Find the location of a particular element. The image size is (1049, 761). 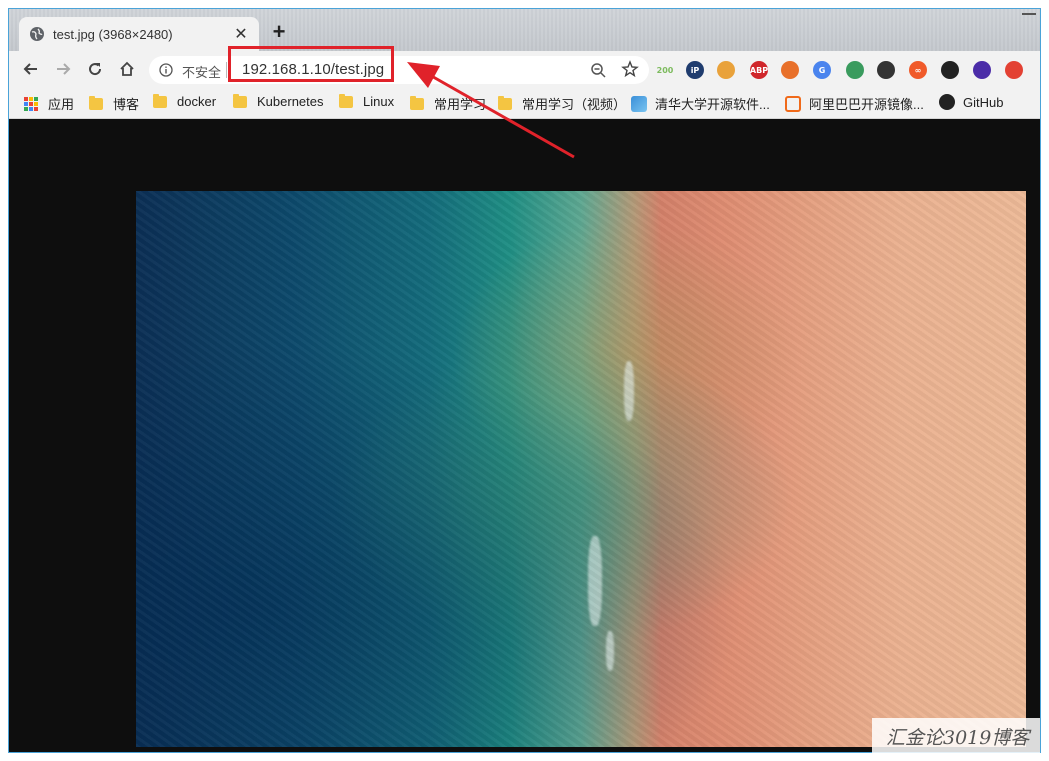

address-bar: 不安全 192.168.1.10/test.jpg is located at coordinates (399, 70).